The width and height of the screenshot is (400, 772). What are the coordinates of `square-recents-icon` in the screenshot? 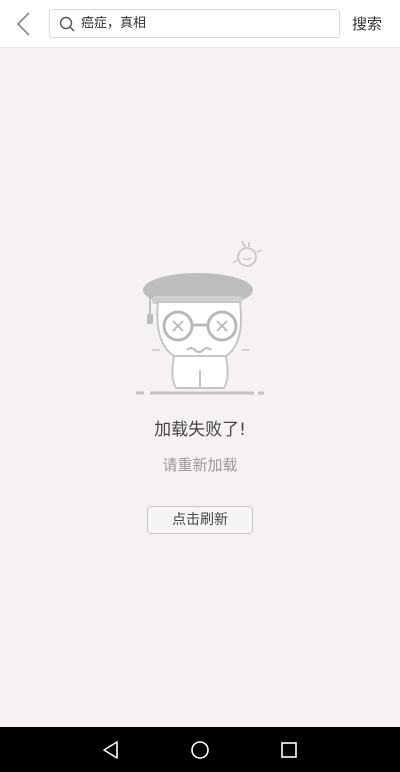 It's located at (289, 750).